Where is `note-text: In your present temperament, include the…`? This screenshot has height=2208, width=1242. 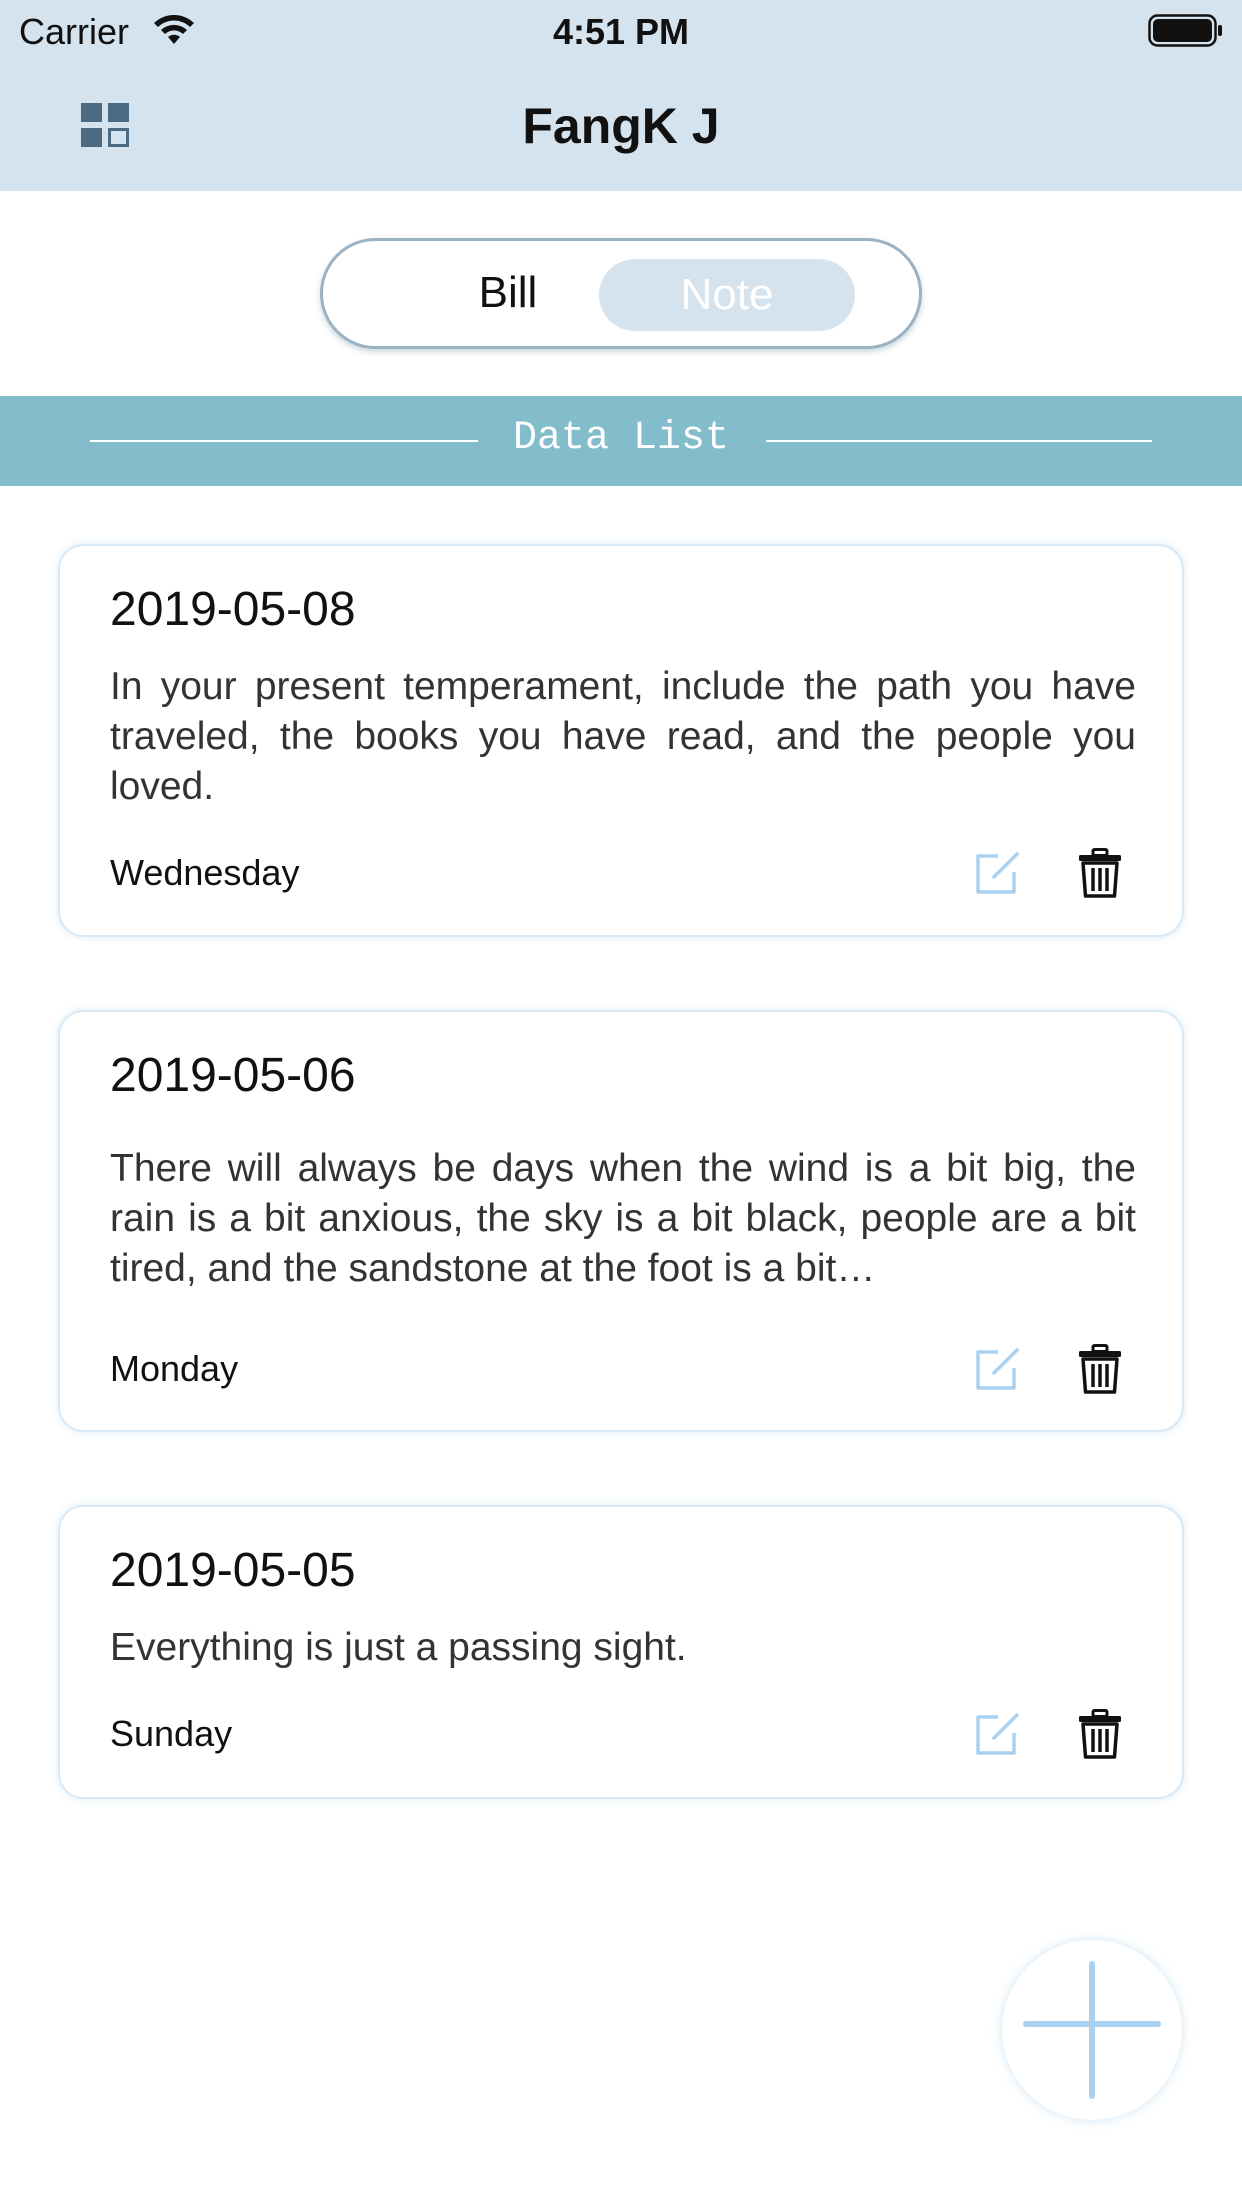
note-text: In your present temperament, include the… is located at coordinates (623, 736).